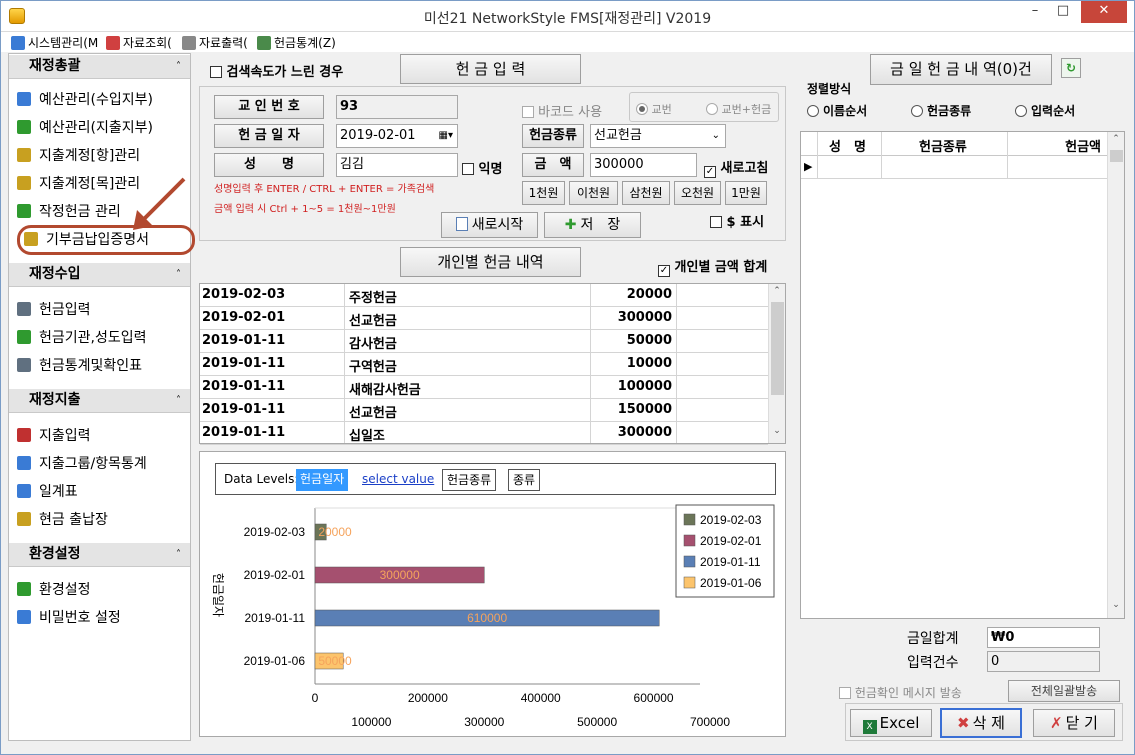 Image resolution: width=1135 pixels, height=755 pixels. What do you see at coordinates (276, 70) in the screenshot?
I see `slow-search-option: 검색속도가 느린 경우` at bounding box center [276, 70].